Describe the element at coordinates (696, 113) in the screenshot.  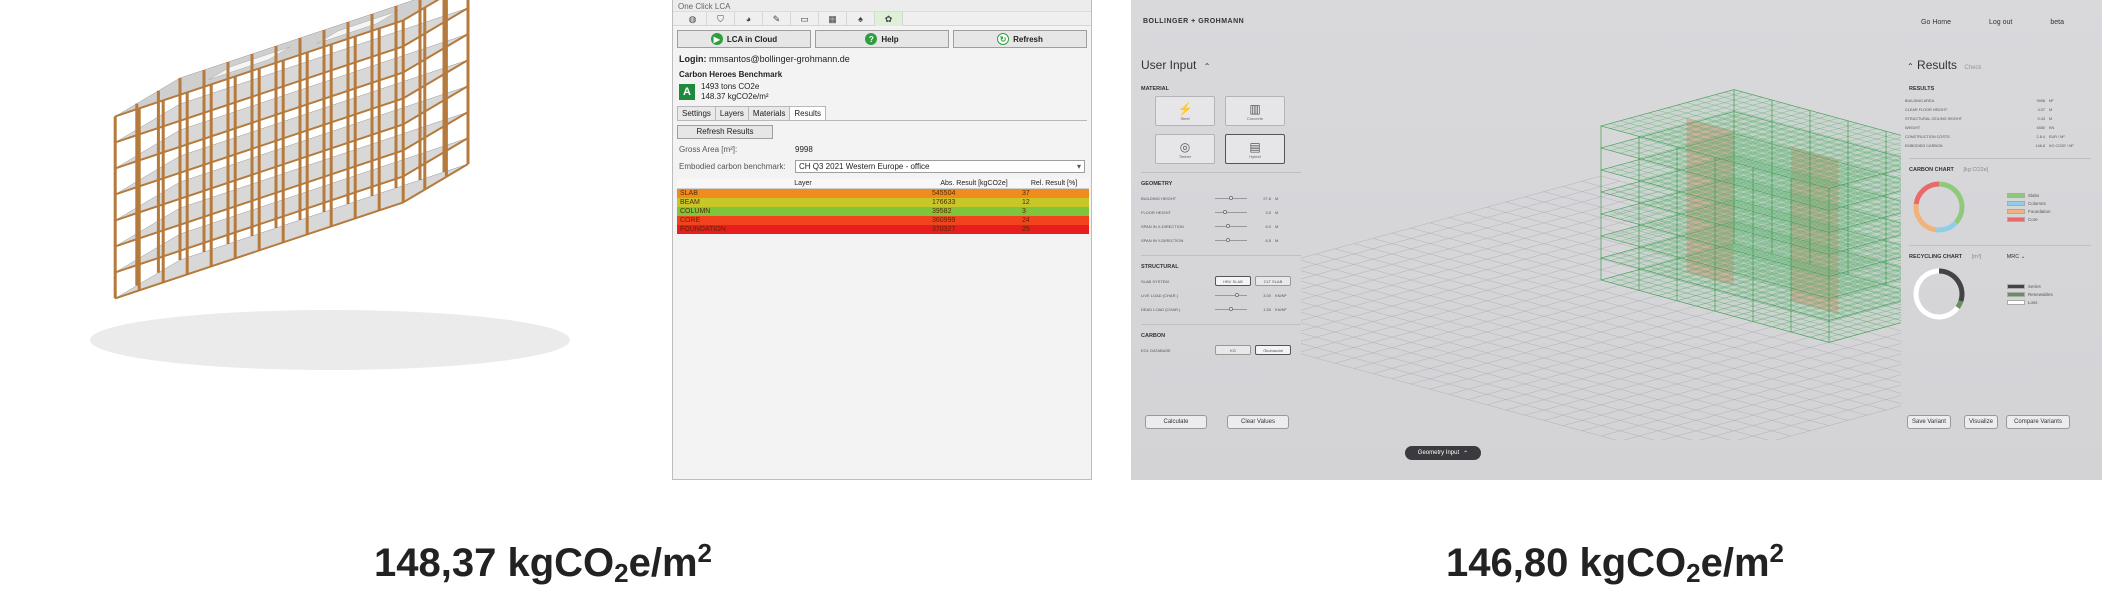
I see `tab-settings: Settings` at that location.